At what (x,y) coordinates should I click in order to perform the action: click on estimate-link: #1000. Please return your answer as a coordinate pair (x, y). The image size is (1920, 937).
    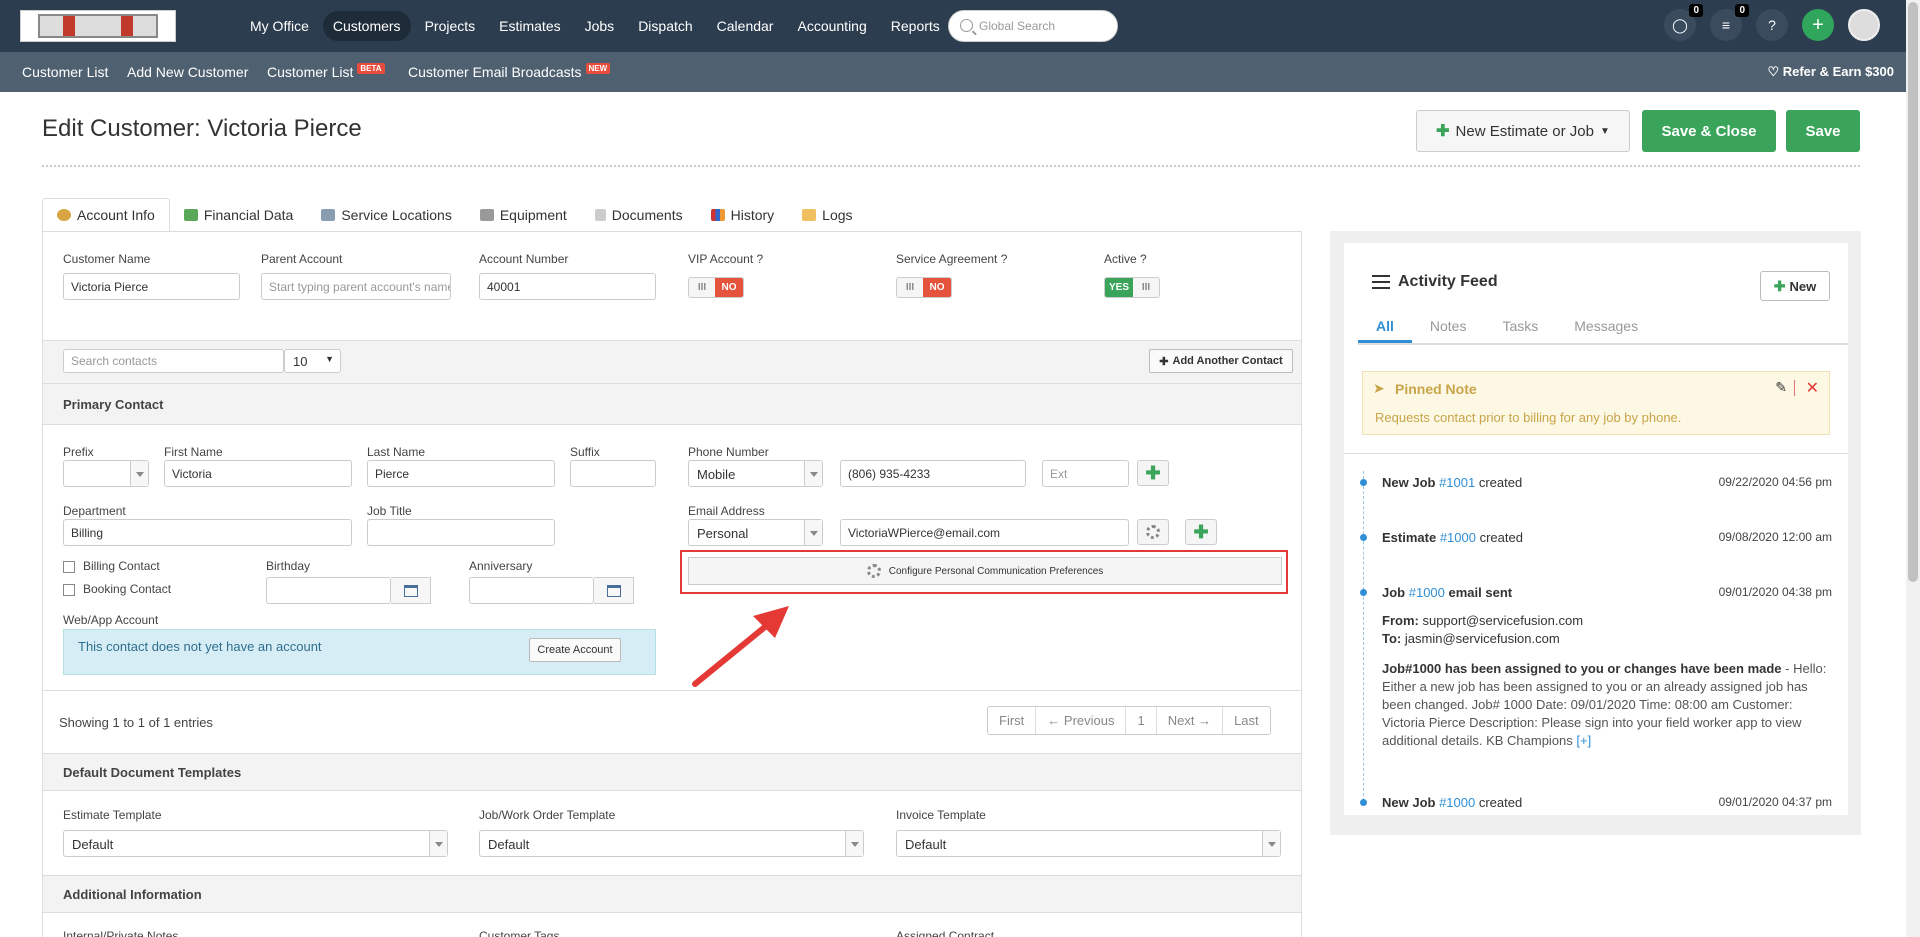
    Looking at the image, I should click on (1458, 537).